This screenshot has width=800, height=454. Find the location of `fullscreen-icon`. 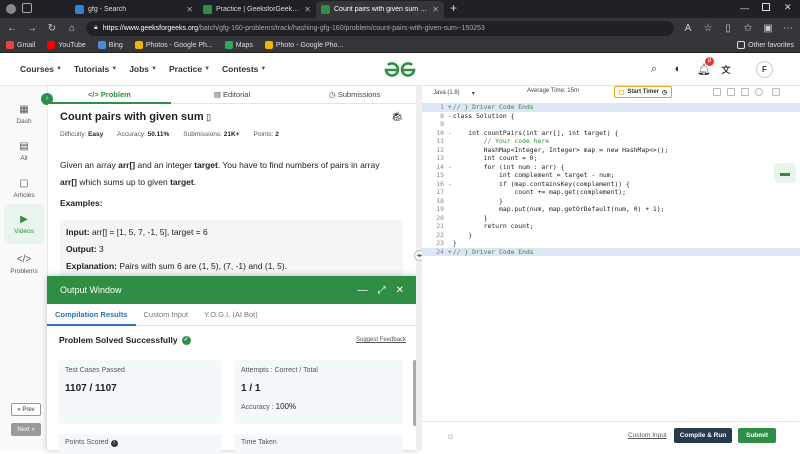

fullscreen-icon is located at coordinates (717, 92).